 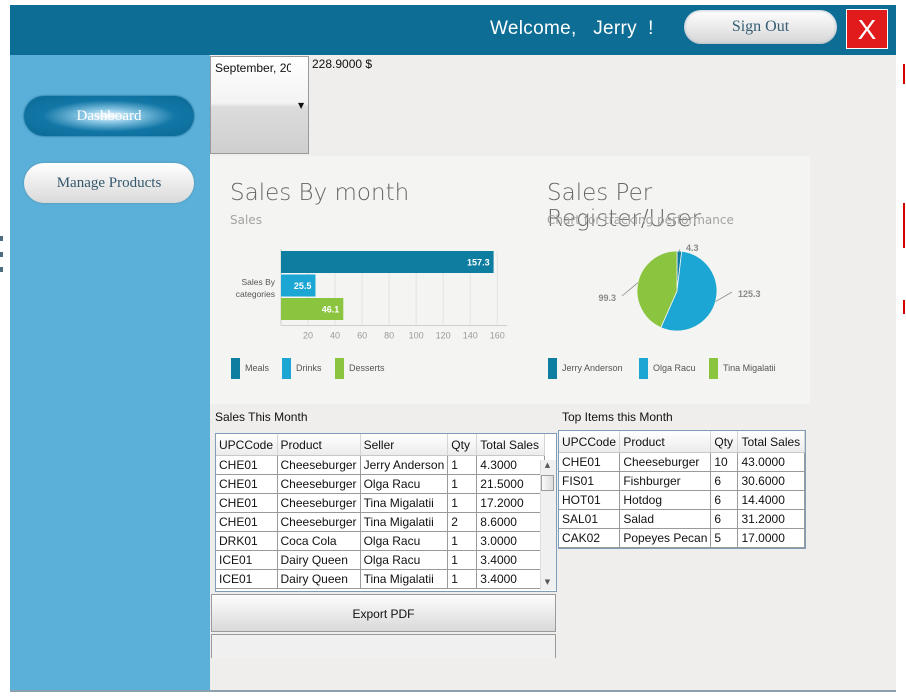 I want to click on table-row: CHE01 Cheeseburger Jerry Anderson 1 4.3000, so click(x=381, y=465).